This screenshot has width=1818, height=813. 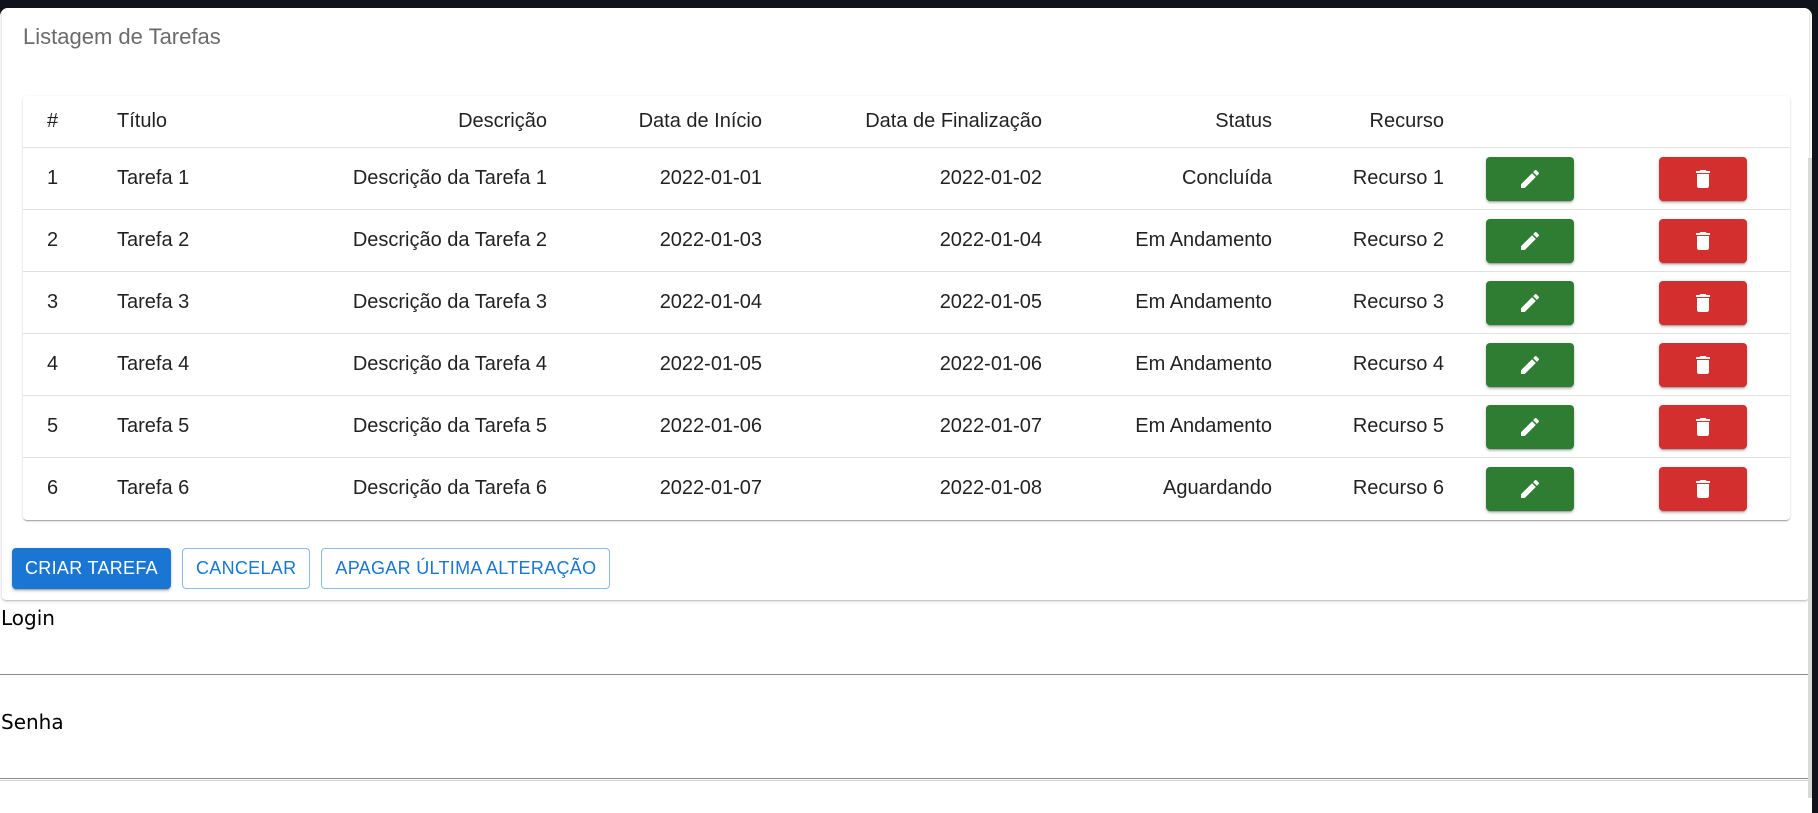 I want to click on column-header-edit, so click(x=1529, y=122).